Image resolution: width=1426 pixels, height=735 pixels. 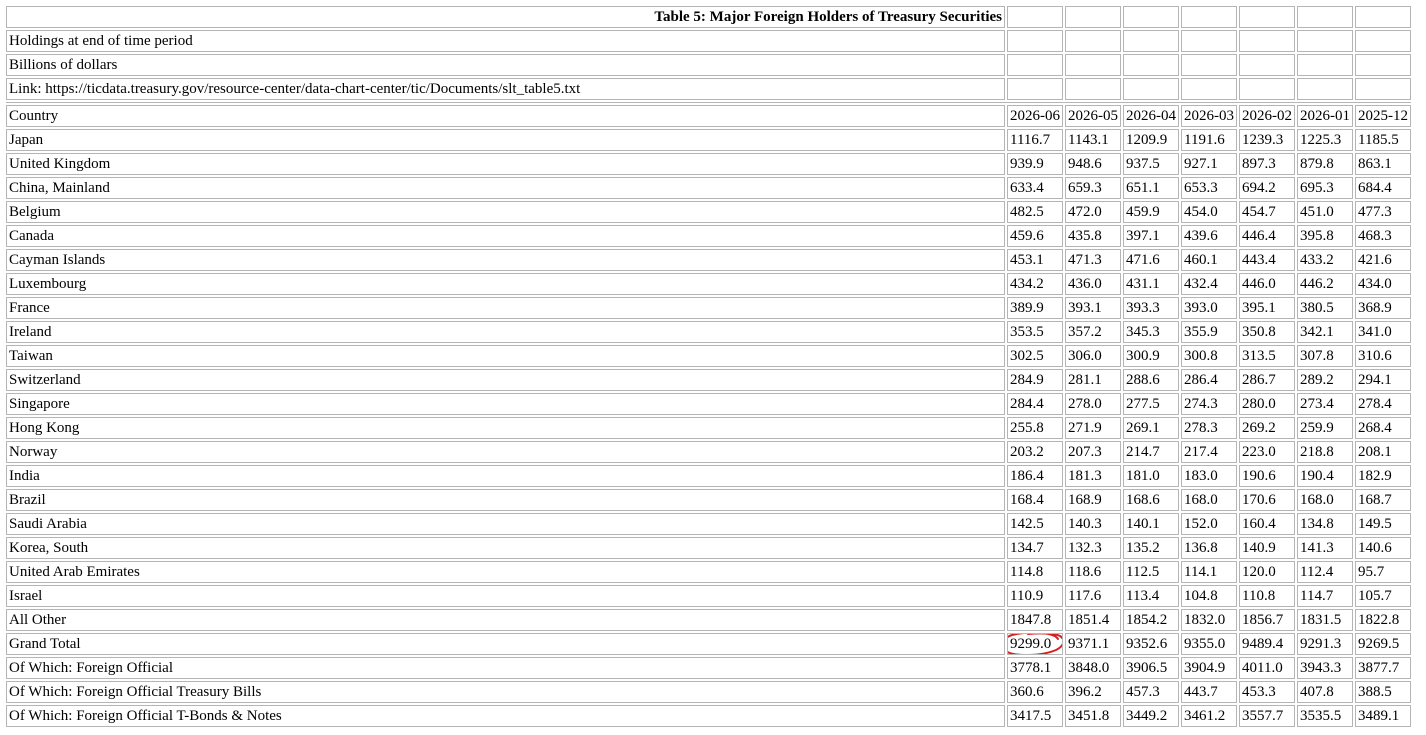 I want to click on value-cell: 186.4, so click(x=1035, y=476).